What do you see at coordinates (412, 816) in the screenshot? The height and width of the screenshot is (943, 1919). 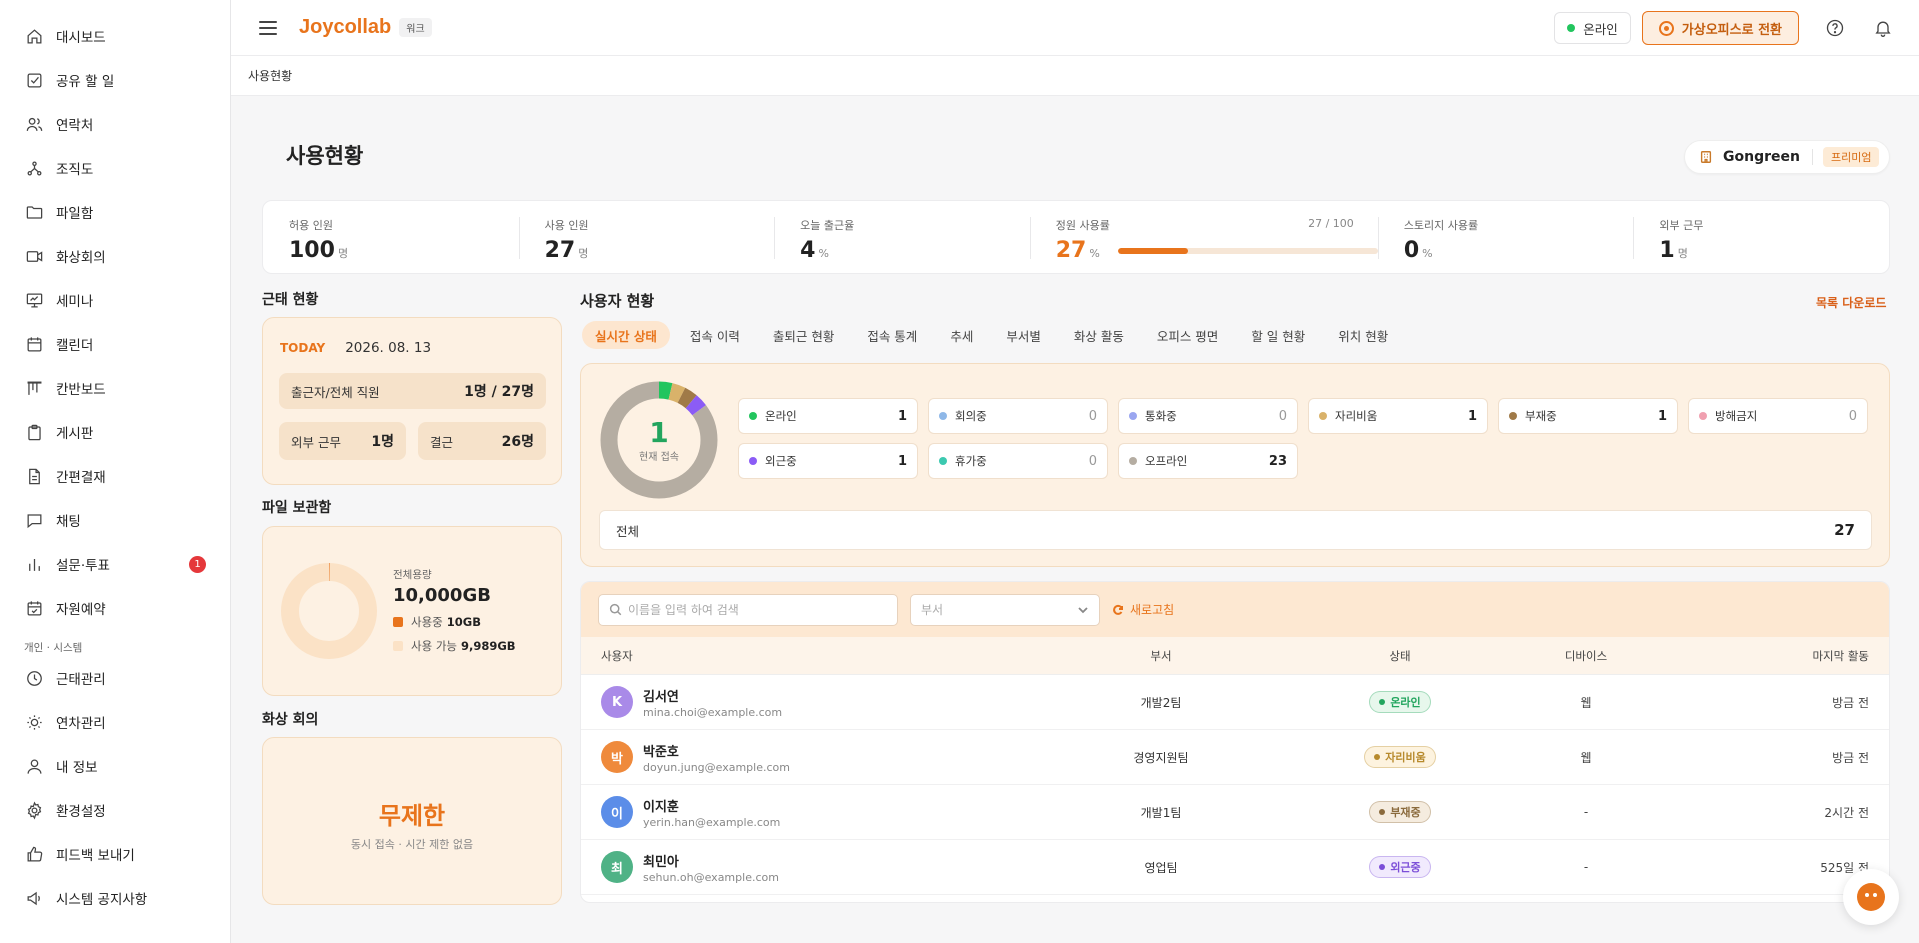 I see `video-unlimited: 무제한` at bounding box center [412, 816].